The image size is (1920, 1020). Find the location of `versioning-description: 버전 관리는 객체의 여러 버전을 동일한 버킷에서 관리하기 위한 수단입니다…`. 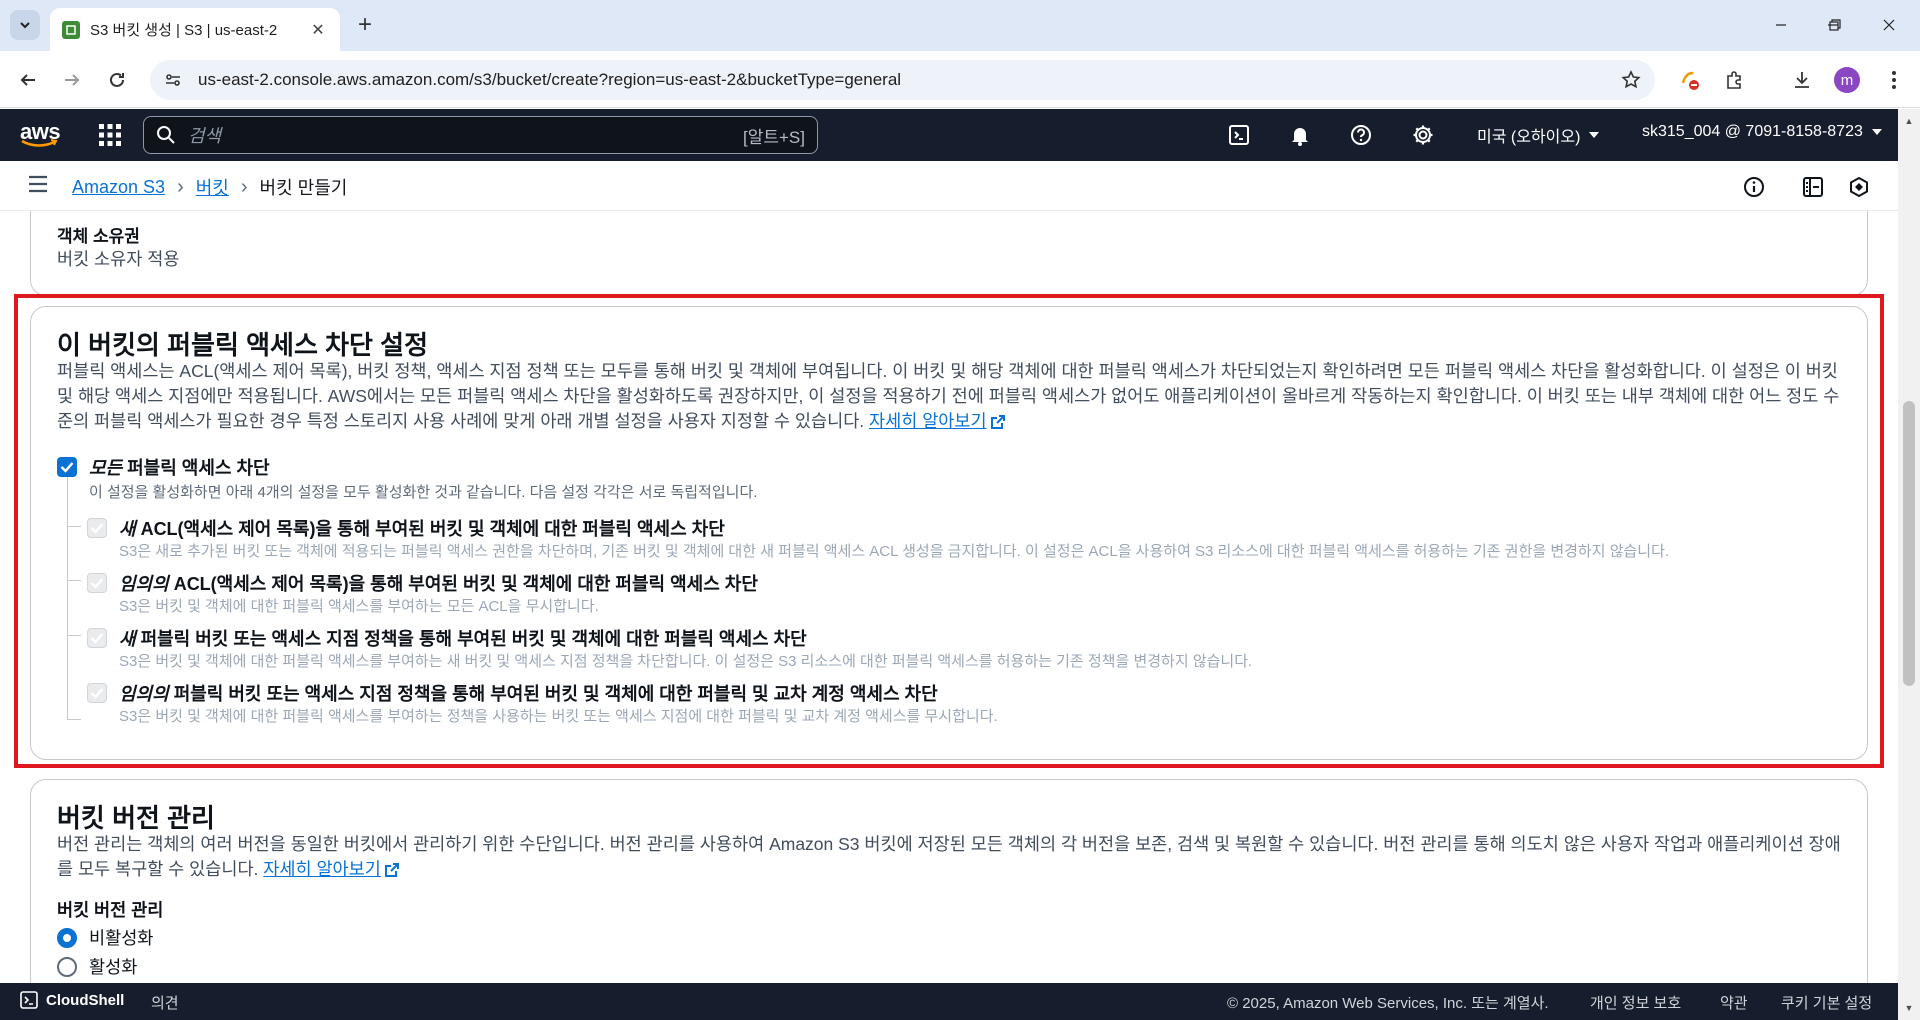

versioning-description: 버전 관리는 객체의 여러 버전을 동일한 버킷에서 관리하기 위한 수단입니다… is located at coordinates (949, 856).